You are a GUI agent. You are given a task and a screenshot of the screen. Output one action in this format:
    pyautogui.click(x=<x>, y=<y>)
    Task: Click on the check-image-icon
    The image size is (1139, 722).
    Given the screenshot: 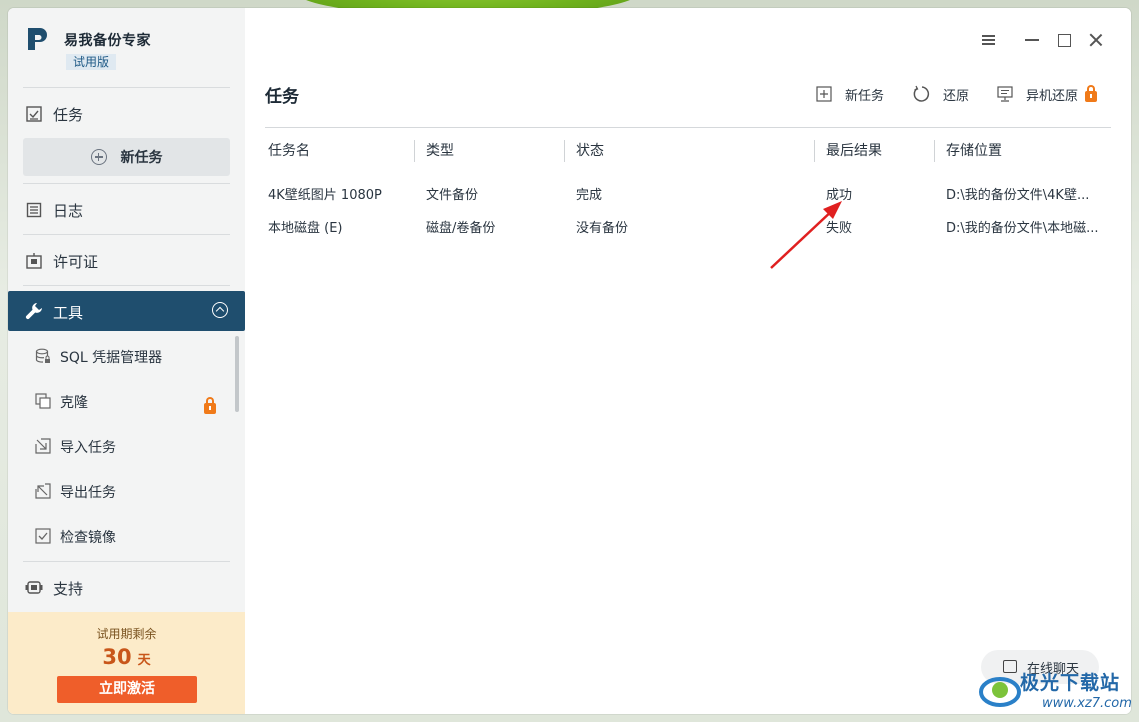 What is the action you would take?
    pyautogui.click(x=43, y=536)
    